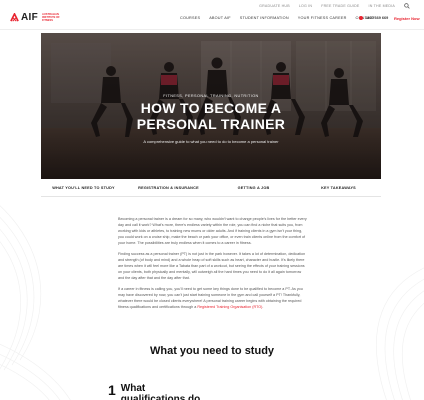 This screenshot has height=400, width=424. I want to click on nav-item-courses: Courses, so click(190, 18).